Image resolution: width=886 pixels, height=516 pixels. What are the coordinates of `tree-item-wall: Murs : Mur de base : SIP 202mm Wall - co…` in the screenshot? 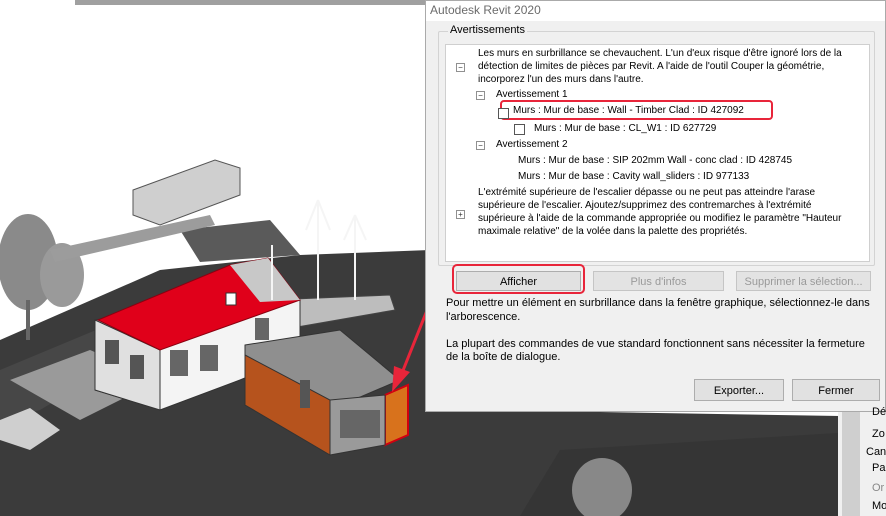 It's located at (655, 160).